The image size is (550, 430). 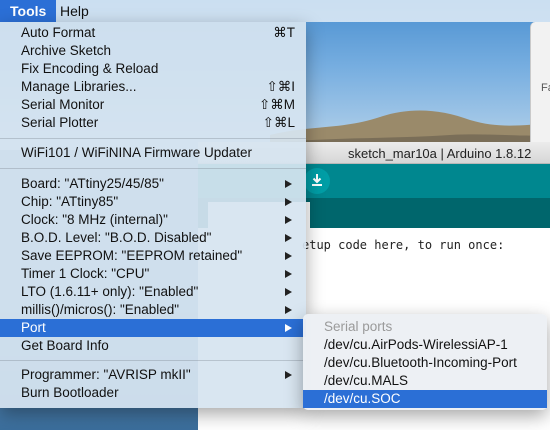 I want to click on menu-item-serial-plotter: Serial Plotter ⇧⌘L, so click(x=153, y=123).